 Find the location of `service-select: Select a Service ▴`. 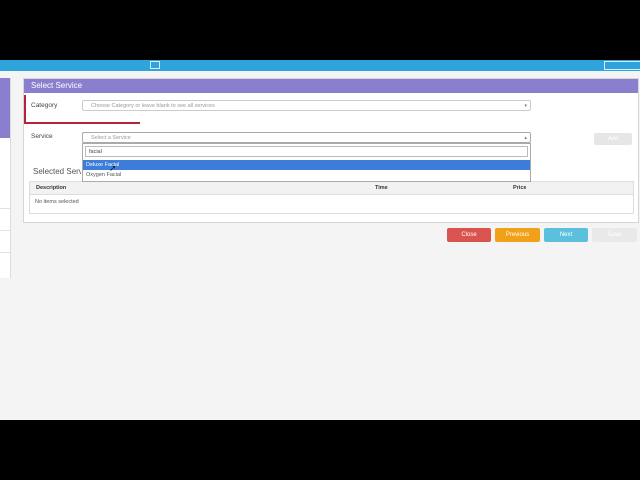

service-select: Select a Service ▴ is located at coordinates (306, 137).